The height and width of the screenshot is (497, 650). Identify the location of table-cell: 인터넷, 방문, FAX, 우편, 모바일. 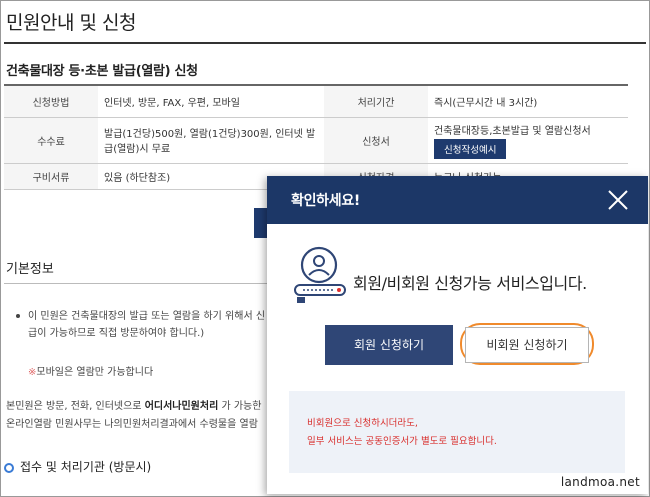
(211, 101).